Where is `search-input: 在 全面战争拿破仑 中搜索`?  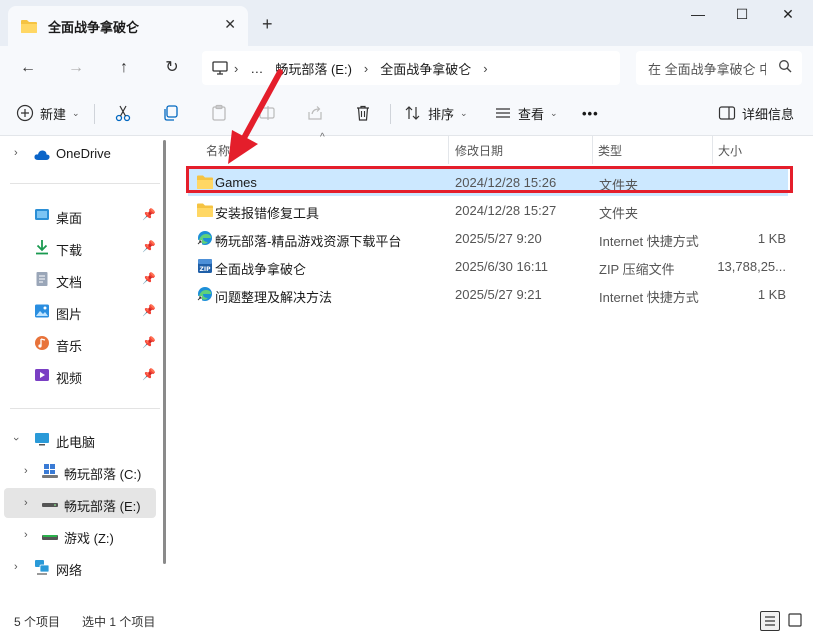
search-input: 在 全面战争拿破仑 中搜索 is located at coordinates (707, 68).